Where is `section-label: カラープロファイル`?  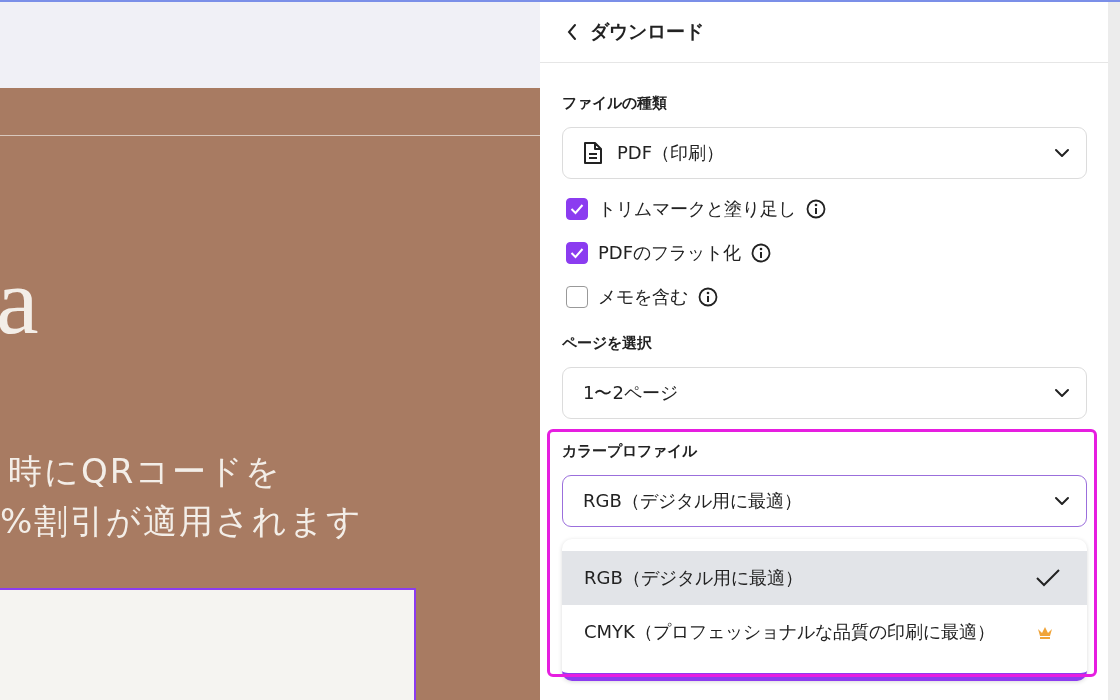
section-label: カラープロファイル is located at coordinates (630, 451).